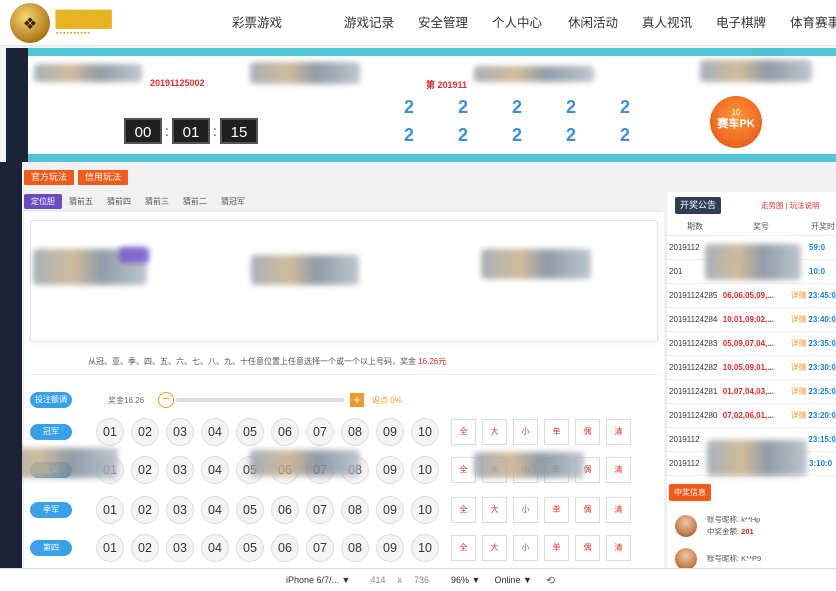 The image size is (836, 591). Describe the element at coordinates (233, 201) in the screenshot. I see `tab-guess-champion: 猜冠军` at that location.